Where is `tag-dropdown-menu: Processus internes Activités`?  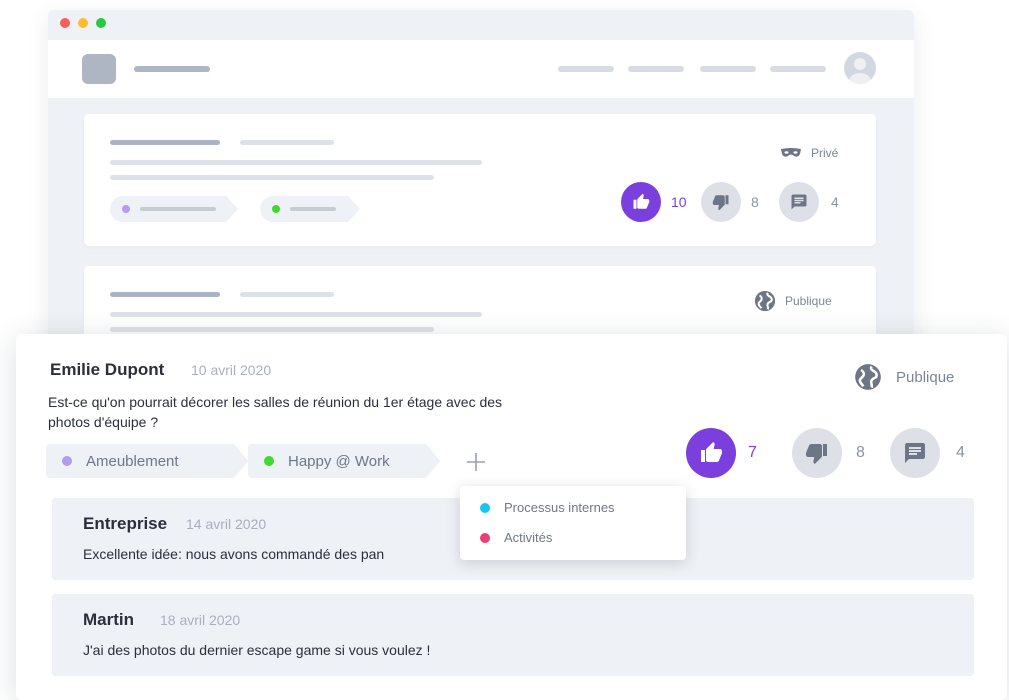 tag-dropdown-menu: Processus internes Activités is located at coordinates (573, 523).